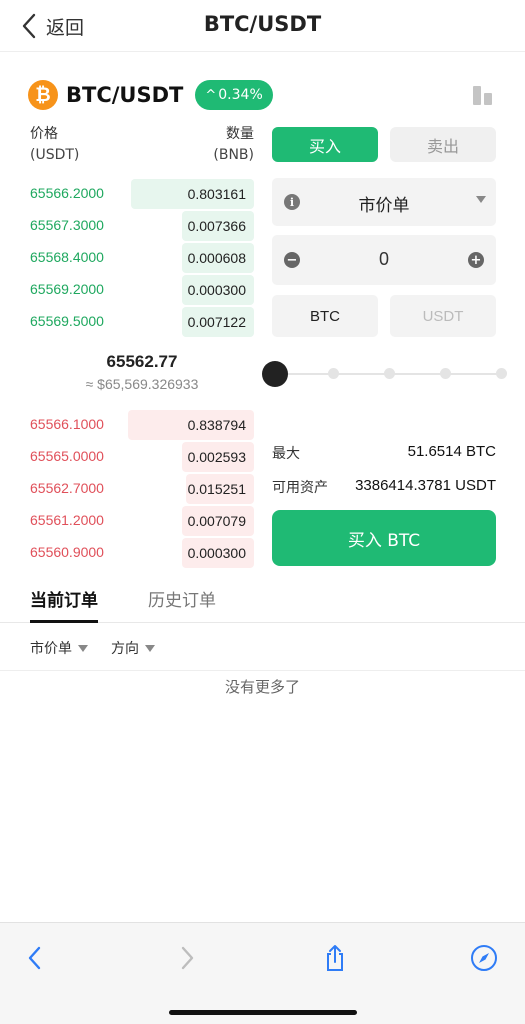  Describe the element at coordinates (262, 687) in the screenshot. I see `empty-state: 没有更多了` at that location.